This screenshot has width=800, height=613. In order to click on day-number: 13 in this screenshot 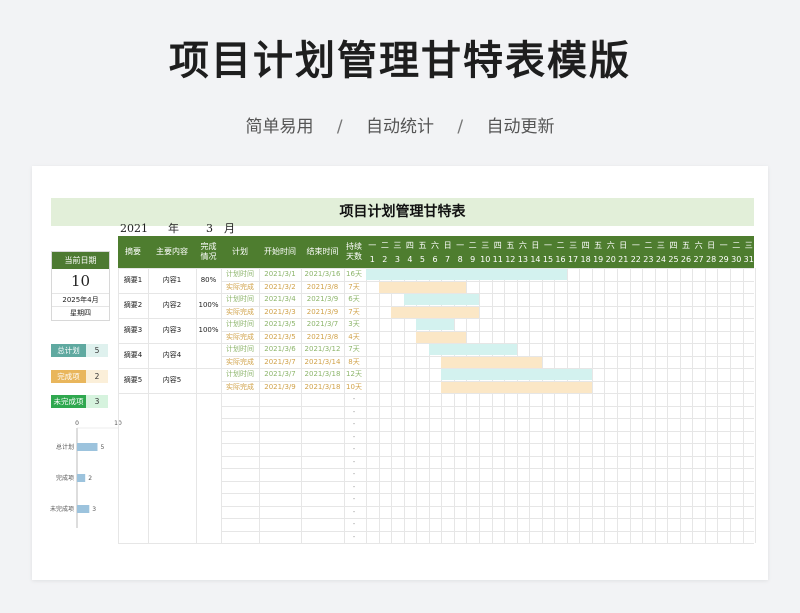, I will do `click(522, 259)`.